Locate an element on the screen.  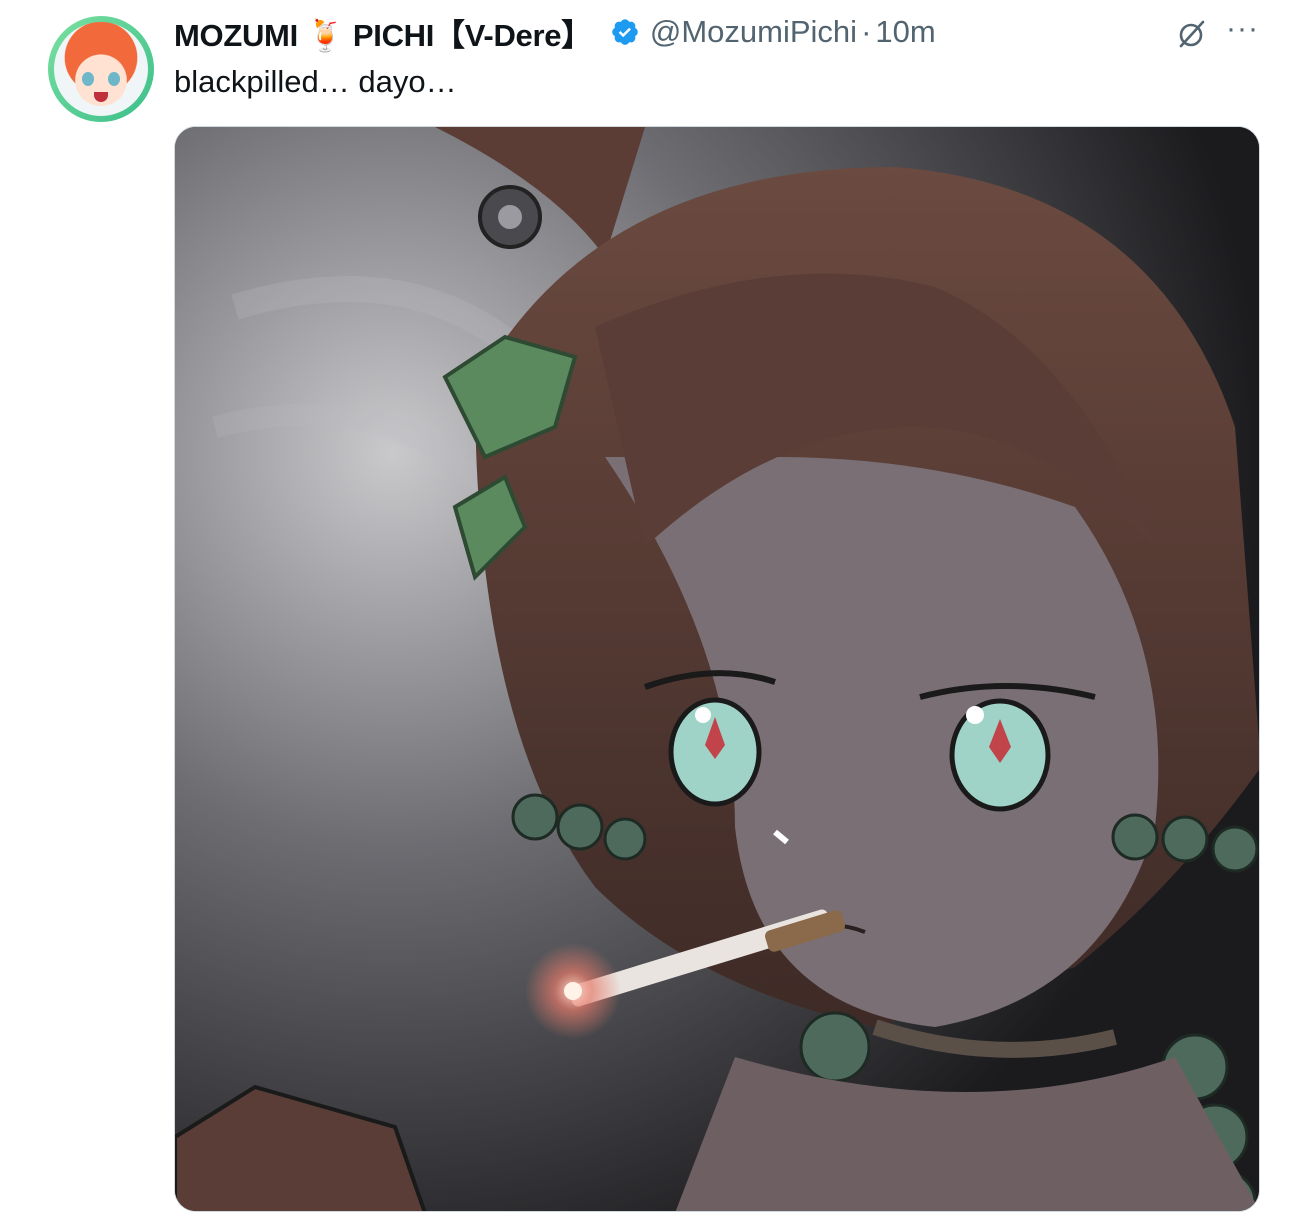
avatar-image is located at coordinates (101, 69).